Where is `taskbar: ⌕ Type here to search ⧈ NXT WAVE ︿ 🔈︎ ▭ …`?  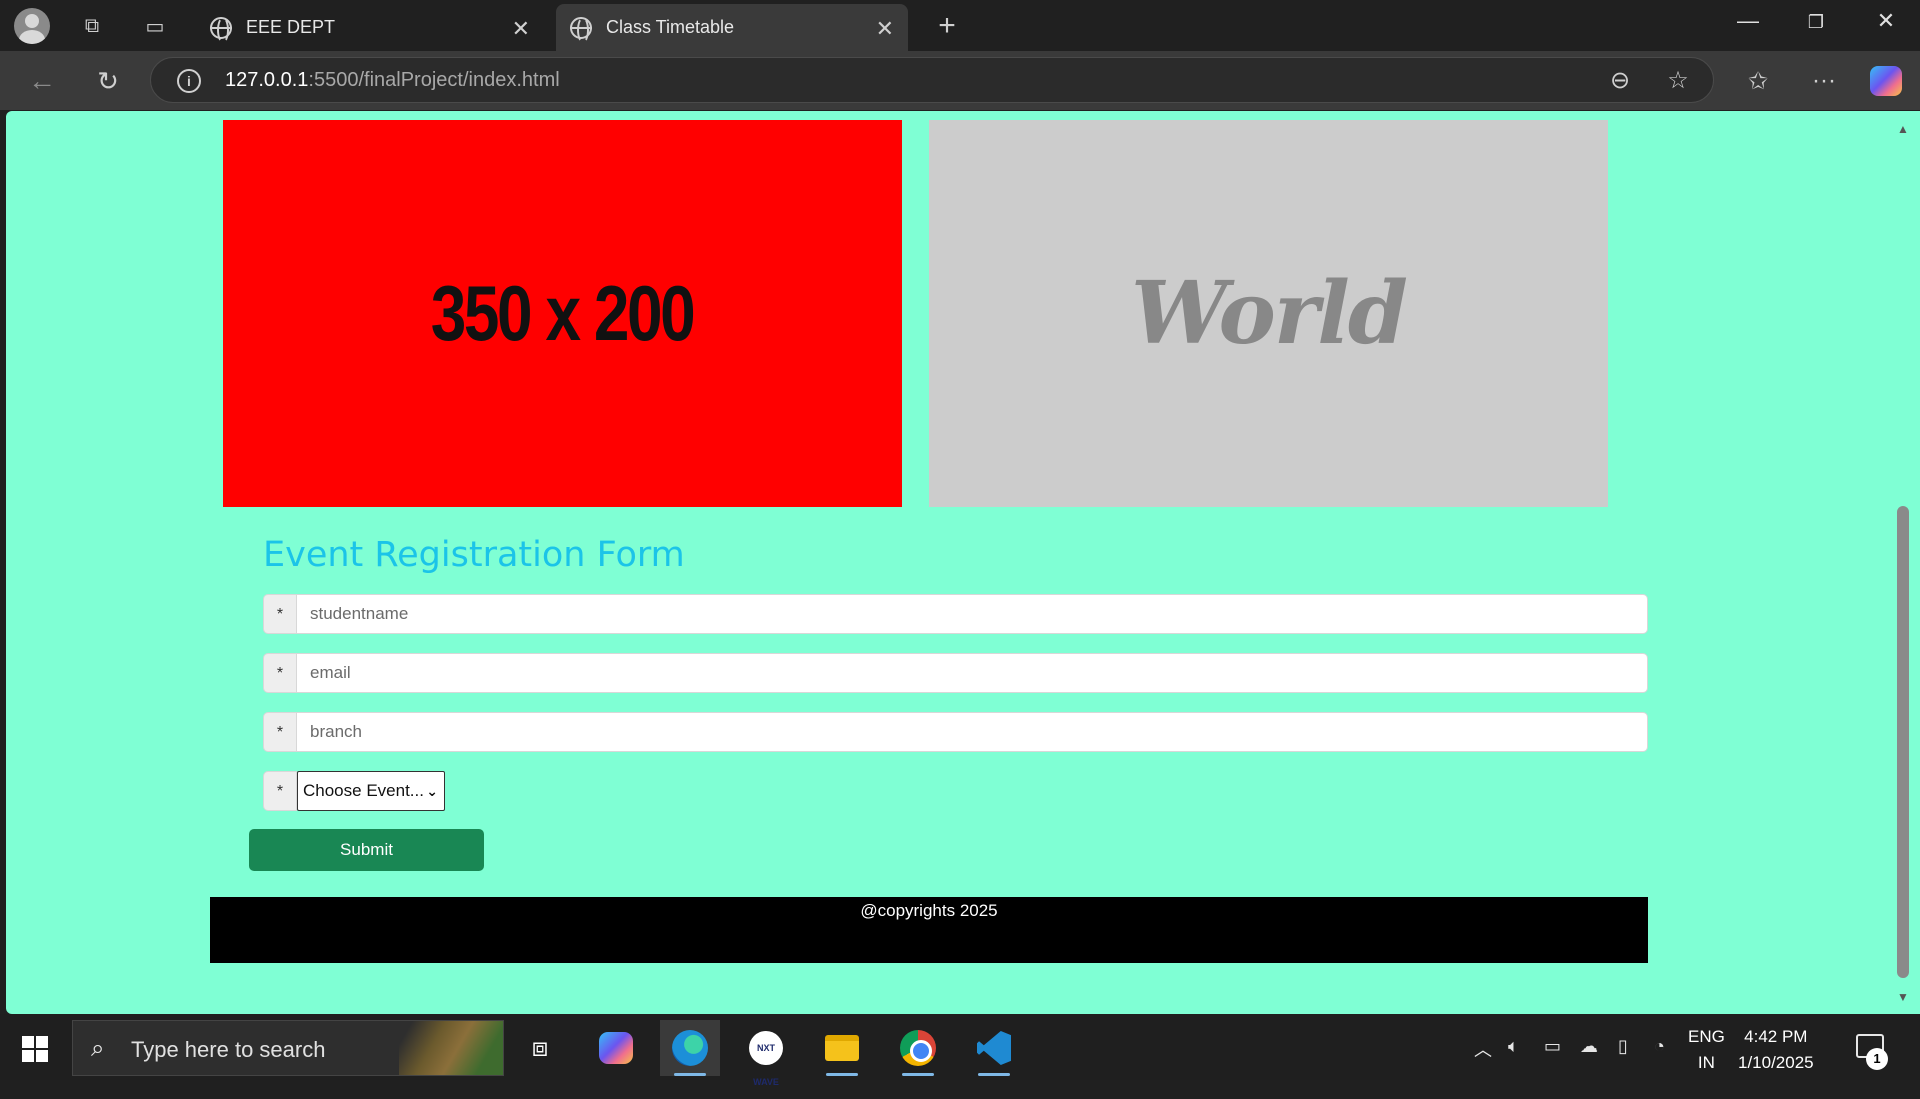 taskbar: ⌕ Type here to search ⧈ NXT WAVE ︿ 🔈︎ ▭ … is located at coordinates (960, 1050).